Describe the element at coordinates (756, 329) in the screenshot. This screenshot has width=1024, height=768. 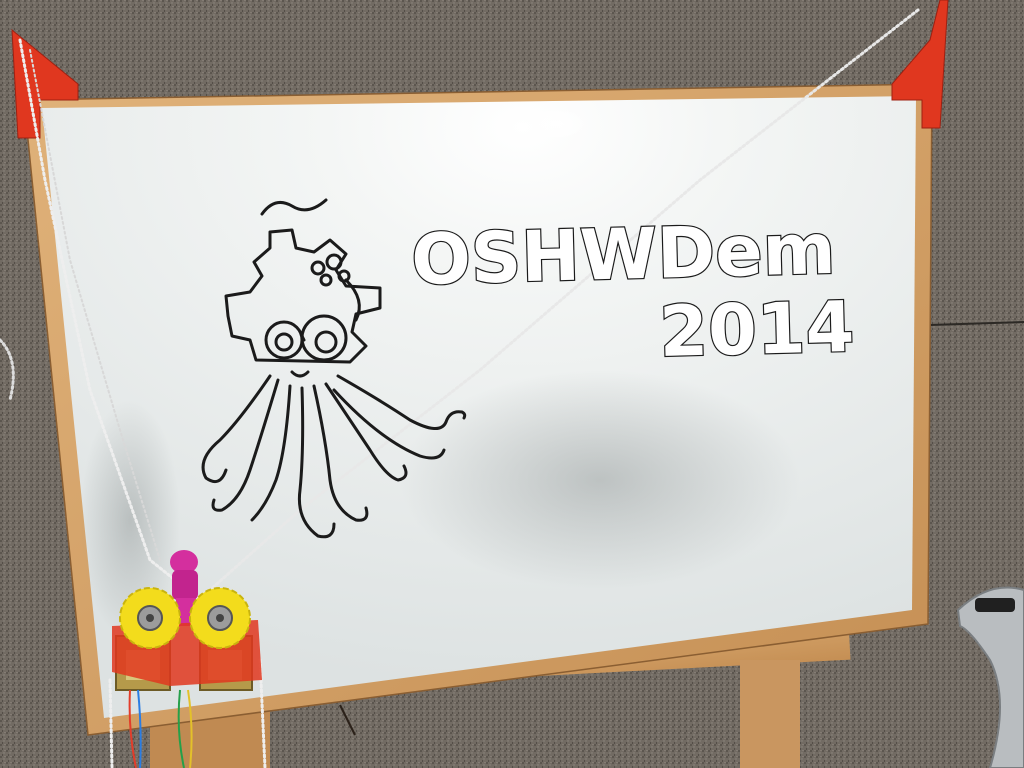
I see `board-text-line-2: 2014` at that location.